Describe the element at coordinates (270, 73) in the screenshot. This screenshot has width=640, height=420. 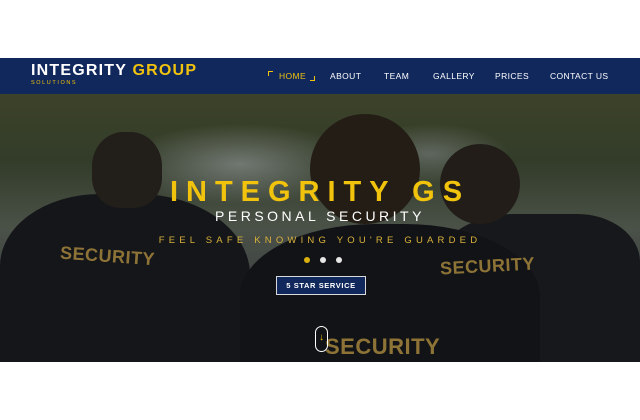
I see `active-bracket-top-left` at that location.